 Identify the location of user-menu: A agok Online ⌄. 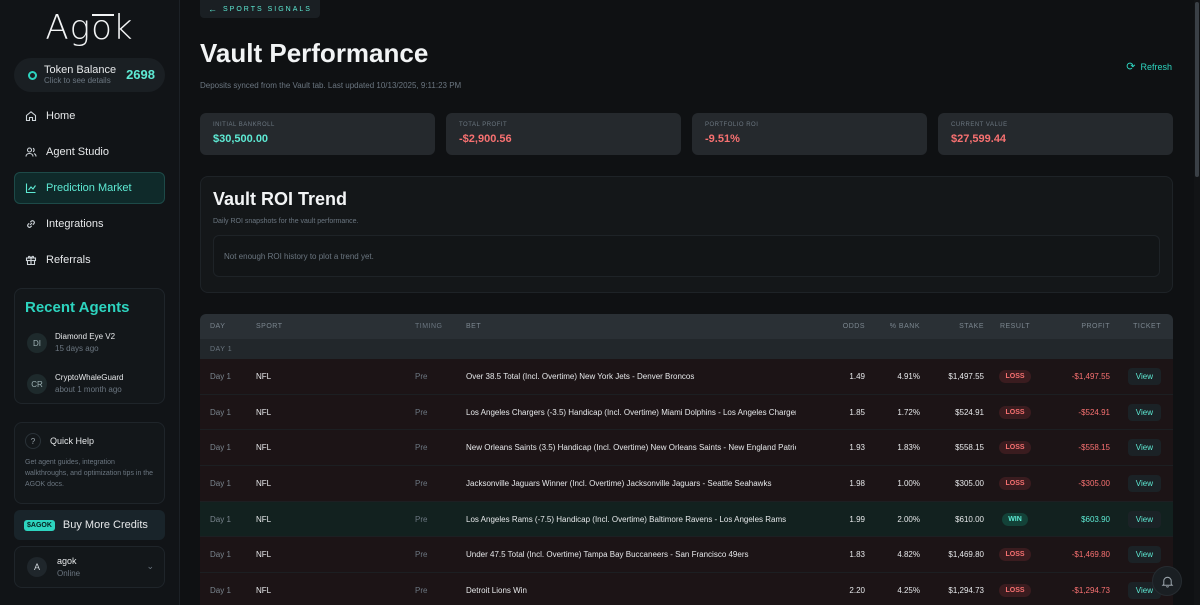
(89, 567).